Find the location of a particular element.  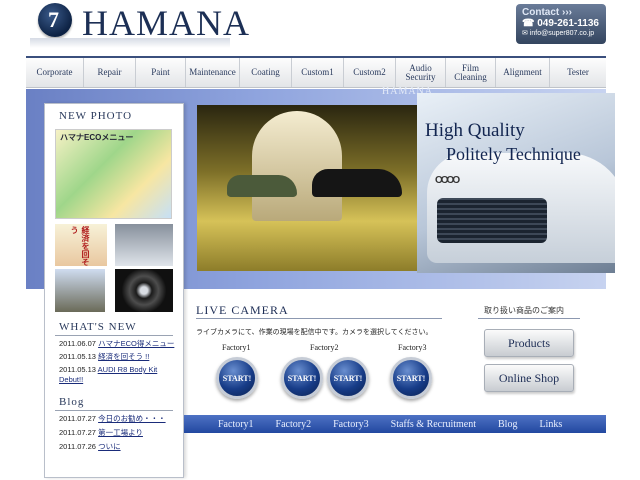

logo-reflection is located at coordinates (130, 43).